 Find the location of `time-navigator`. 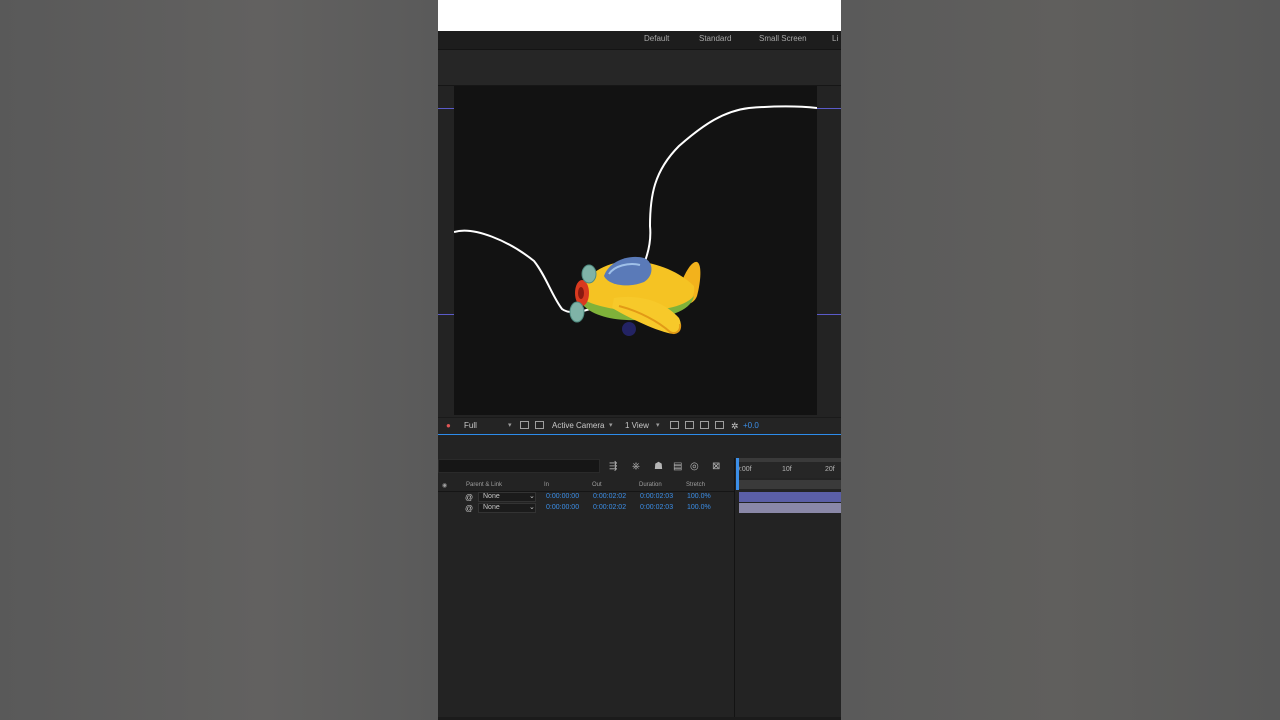

time-navigator is located at coordinates (788, 484).